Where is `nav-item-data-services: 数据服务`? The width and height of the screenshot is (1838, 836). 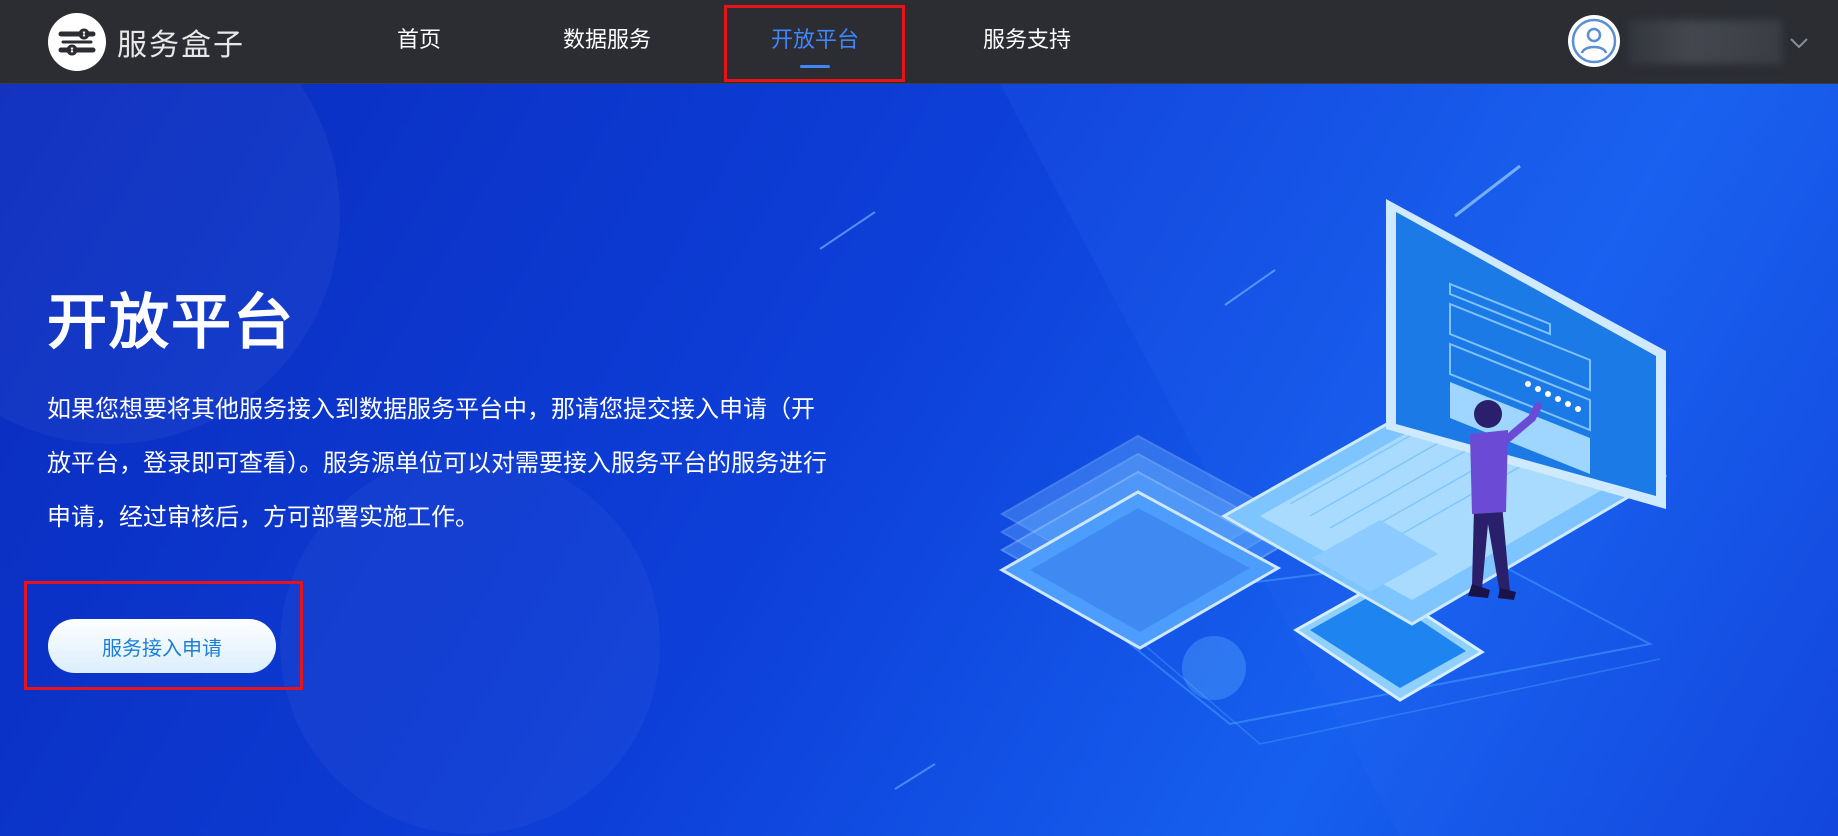
nav-item-data-services: 数据服务 is located at coordinates (607, 42).